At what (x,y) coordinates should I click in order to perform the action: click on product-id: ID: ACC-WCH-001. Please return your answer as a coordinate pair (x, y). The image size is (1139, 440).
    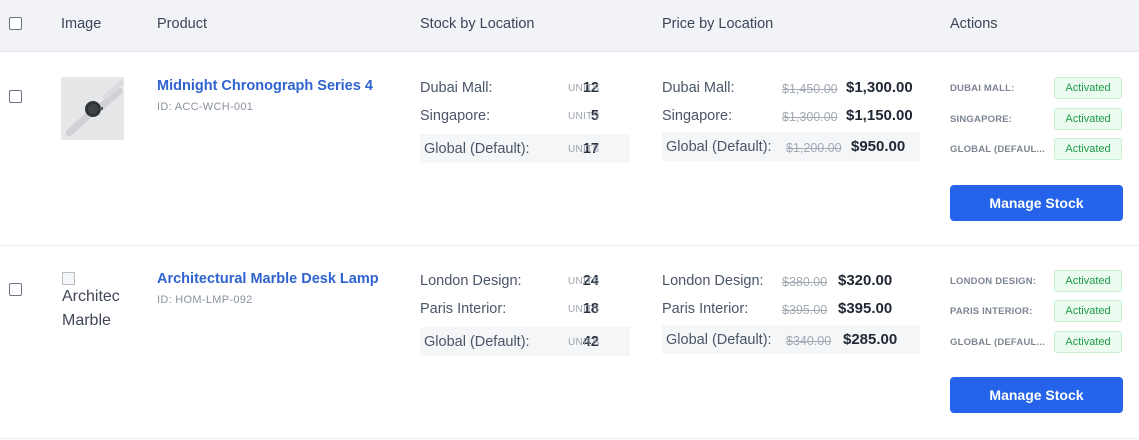
    Looking at the image, I should click on (205, 107).